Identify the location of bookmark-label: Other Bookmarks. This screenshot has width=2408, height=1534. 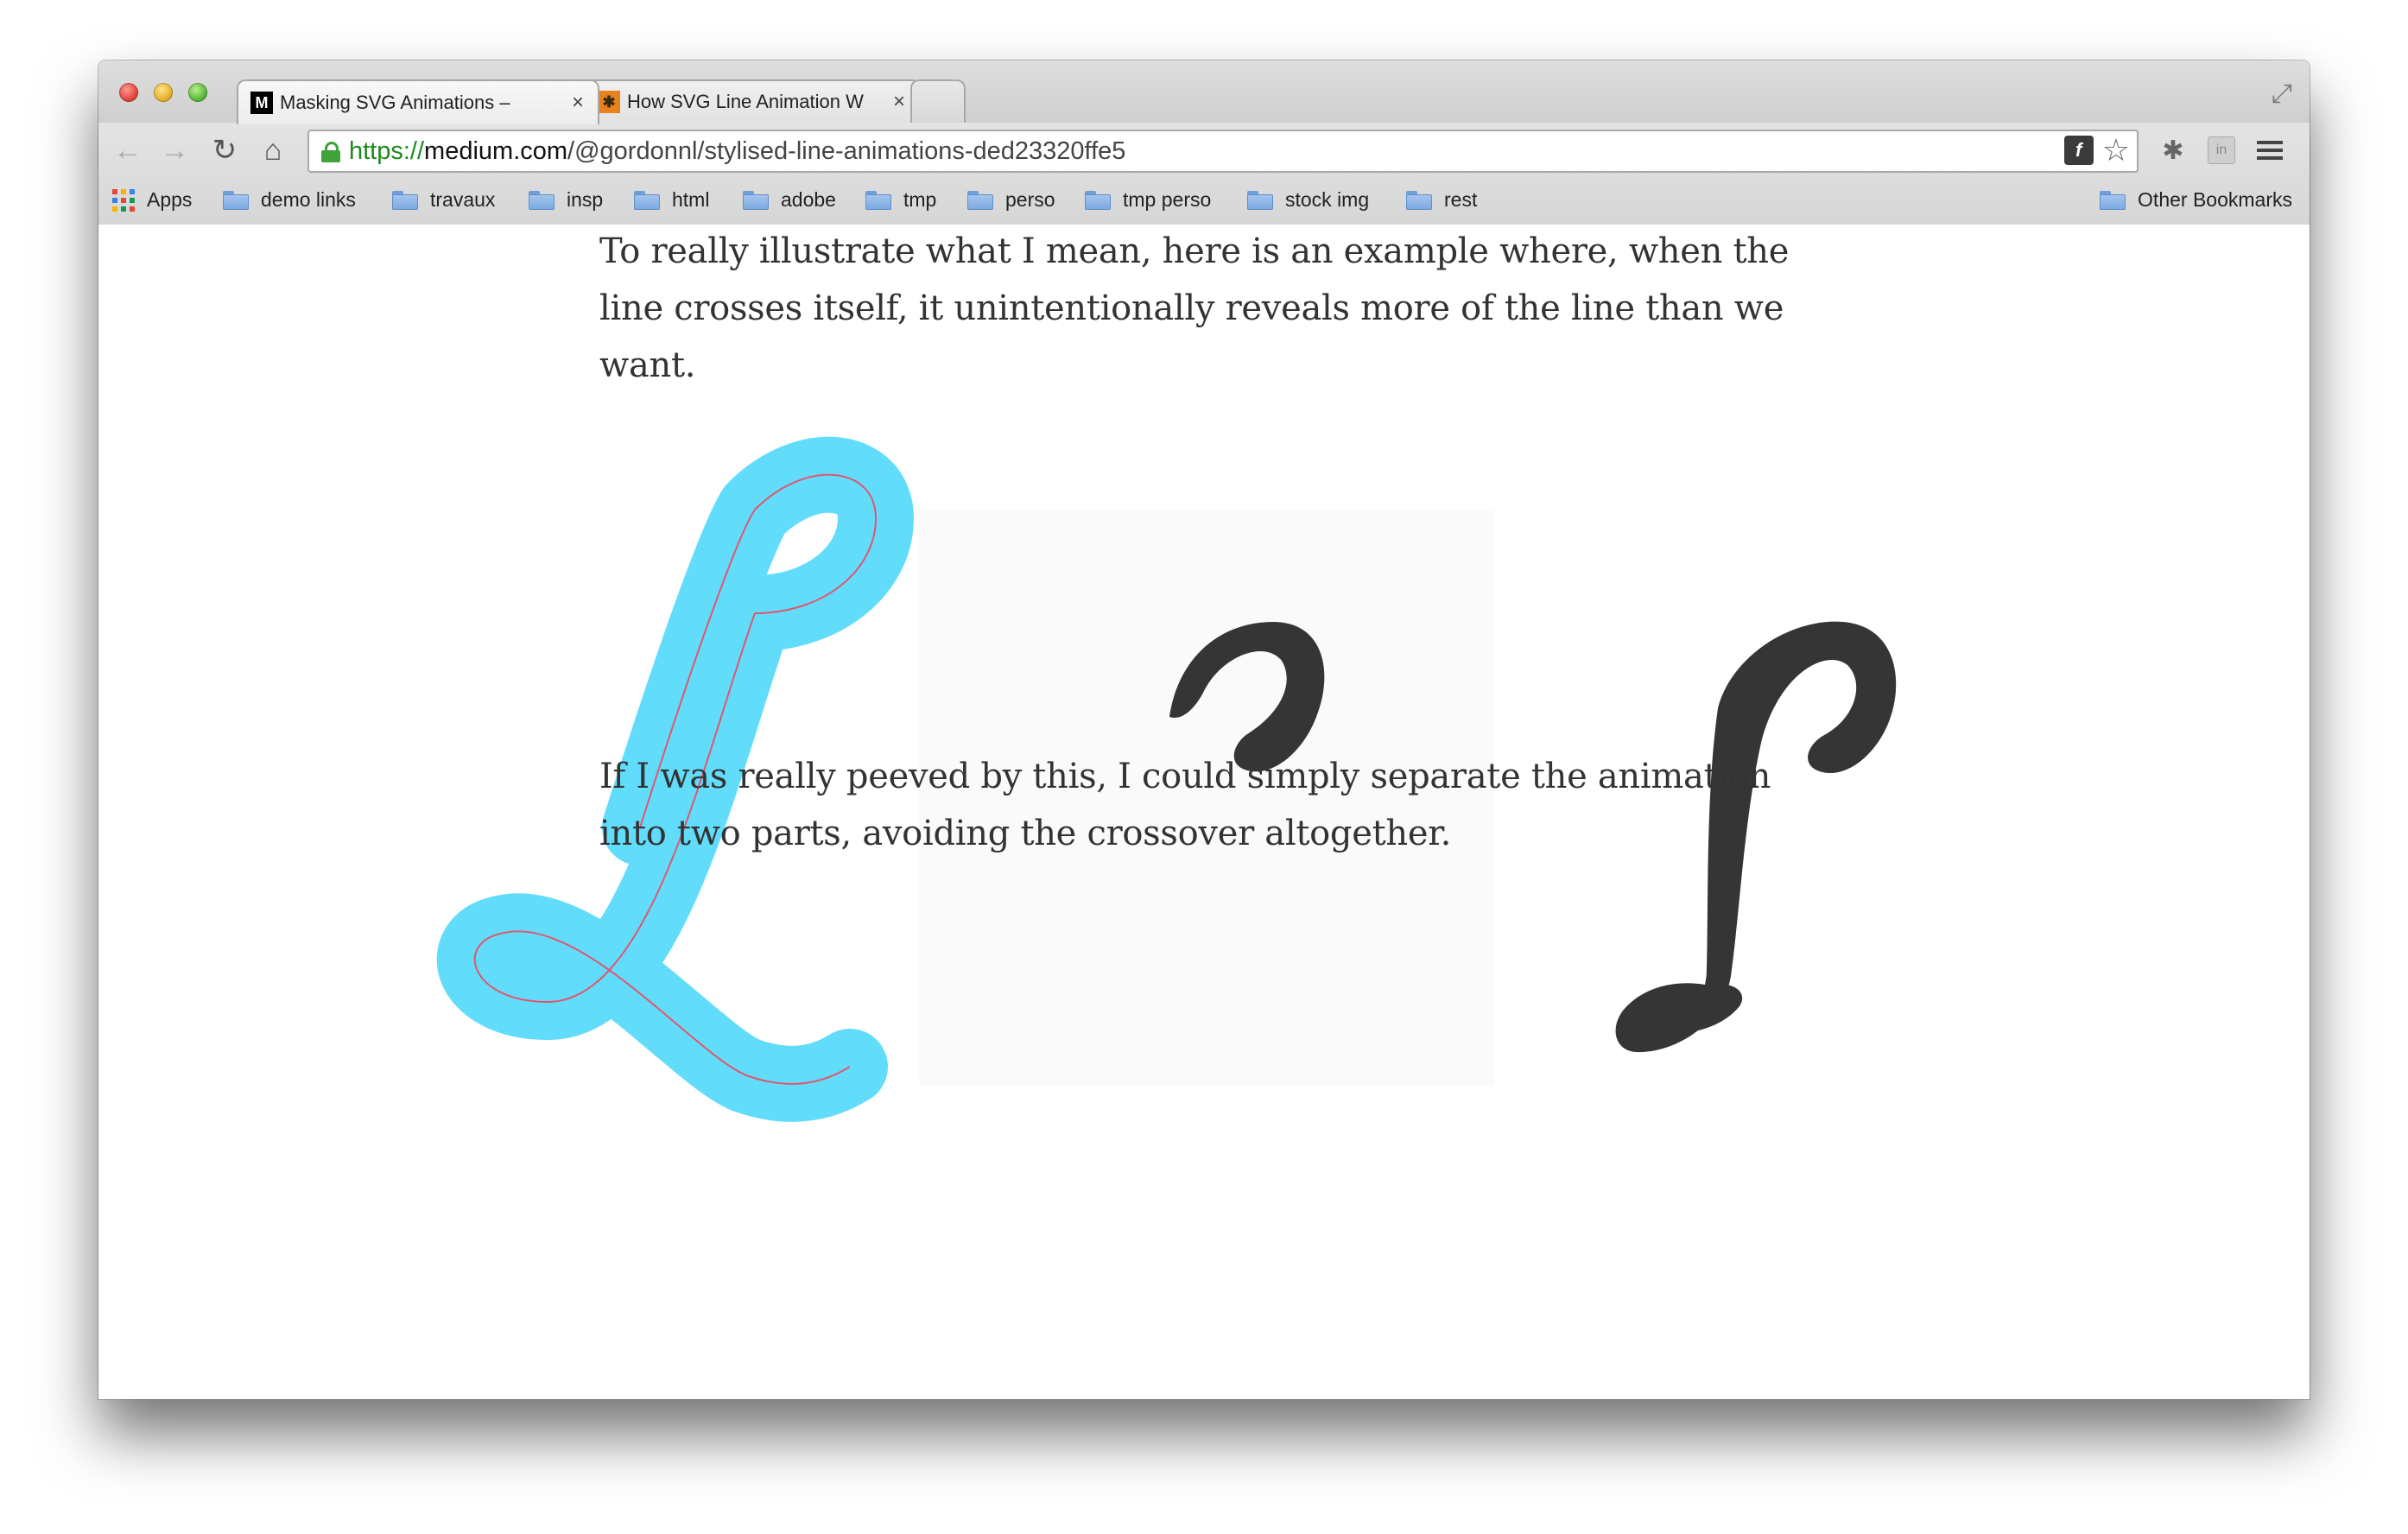
(2215, 199).